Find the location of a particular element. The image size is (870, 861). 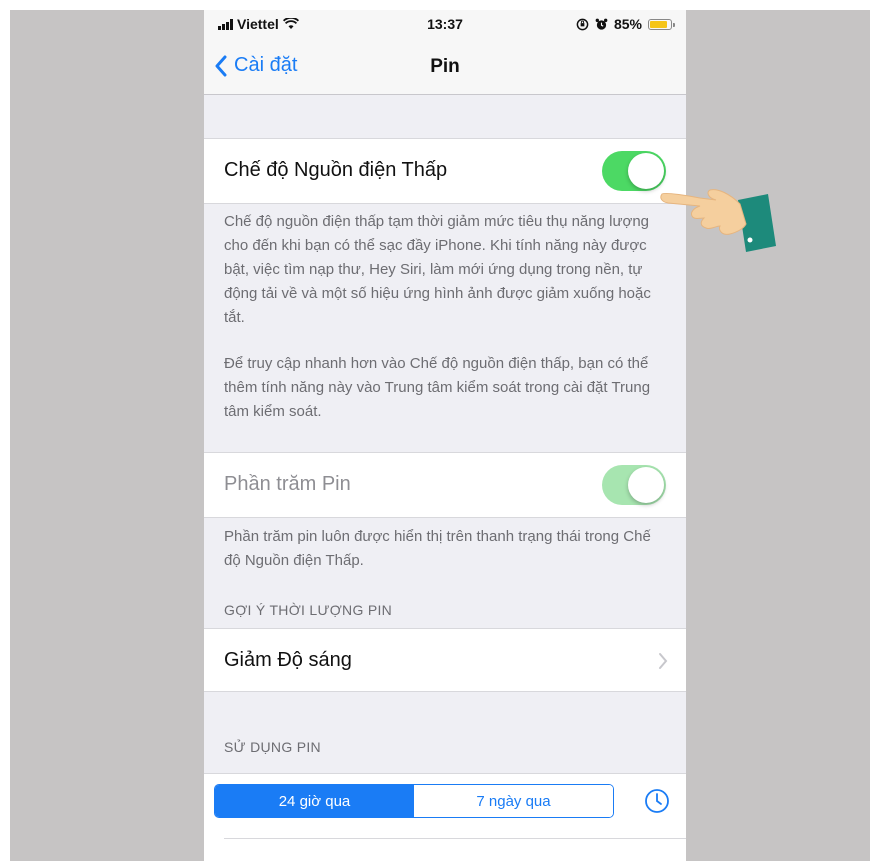

battery-suggestions-header: GỢI Ý THỜI LƯỢNG PIN is located at coordinates (308, 610).